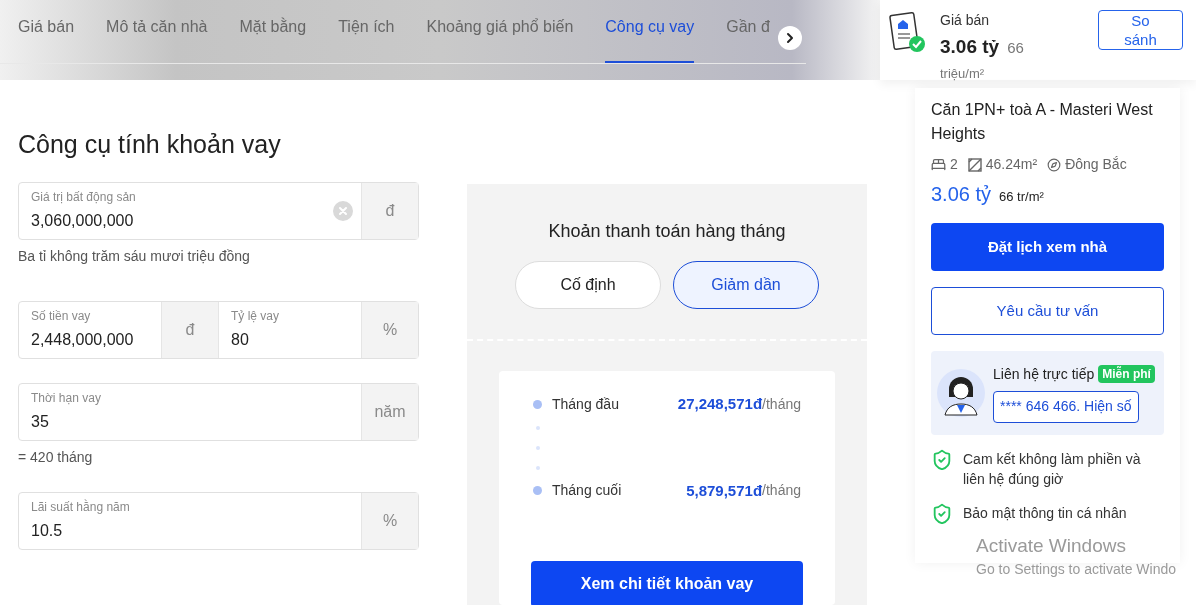 This screenshot has height=605, width=1196. What do you see at coordinates (81, 507) in the screenshot?
I see `field-label: Lãi suất hằng năm` at bounding box center [81, 507].